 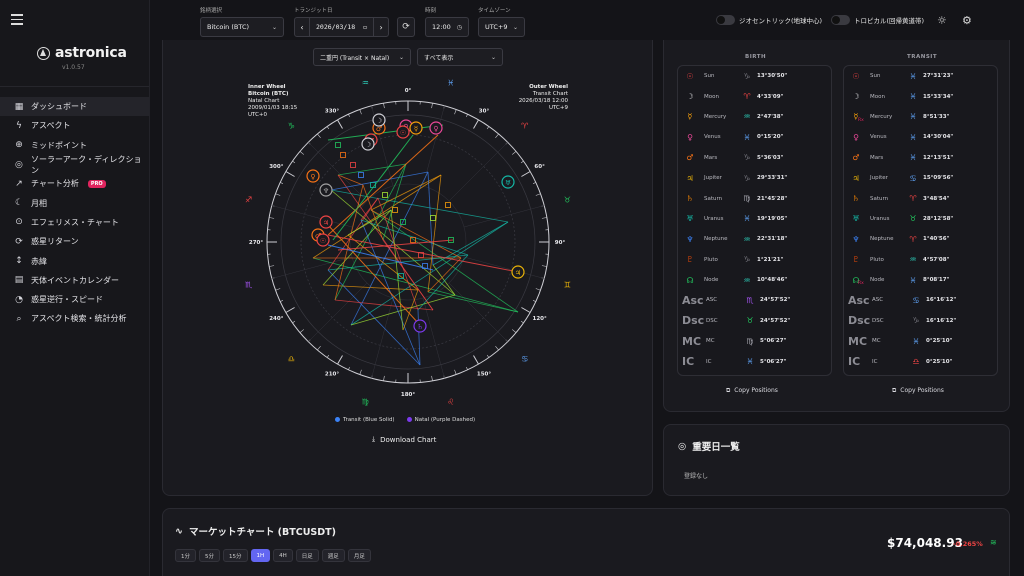 What do you see at coordinates (51, 126) in the screenshot?
I see `sidebar-item-label: アスペクト` at bounding box center [51, 126].